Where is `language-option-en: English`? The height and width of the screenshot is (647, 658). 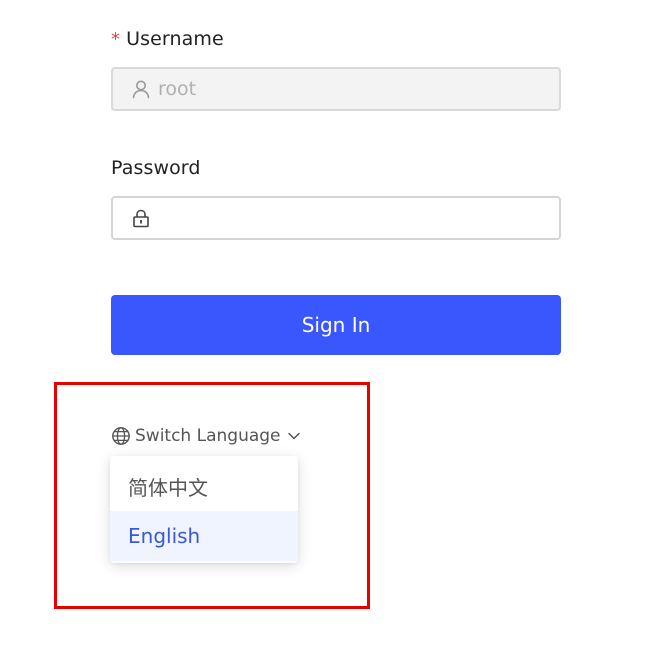
language-option-en: English is located at coordinates (204, 536).